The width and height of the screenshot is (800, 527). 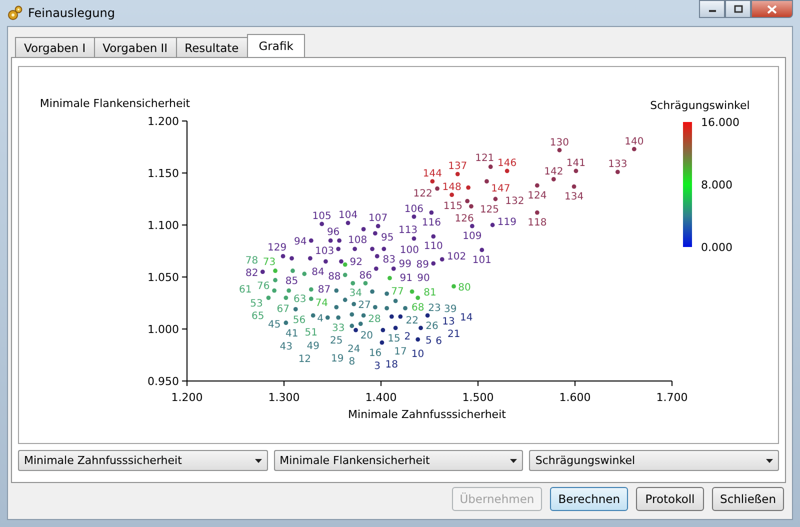 I want to click on point-label: 106, so click(x=414, y=209).